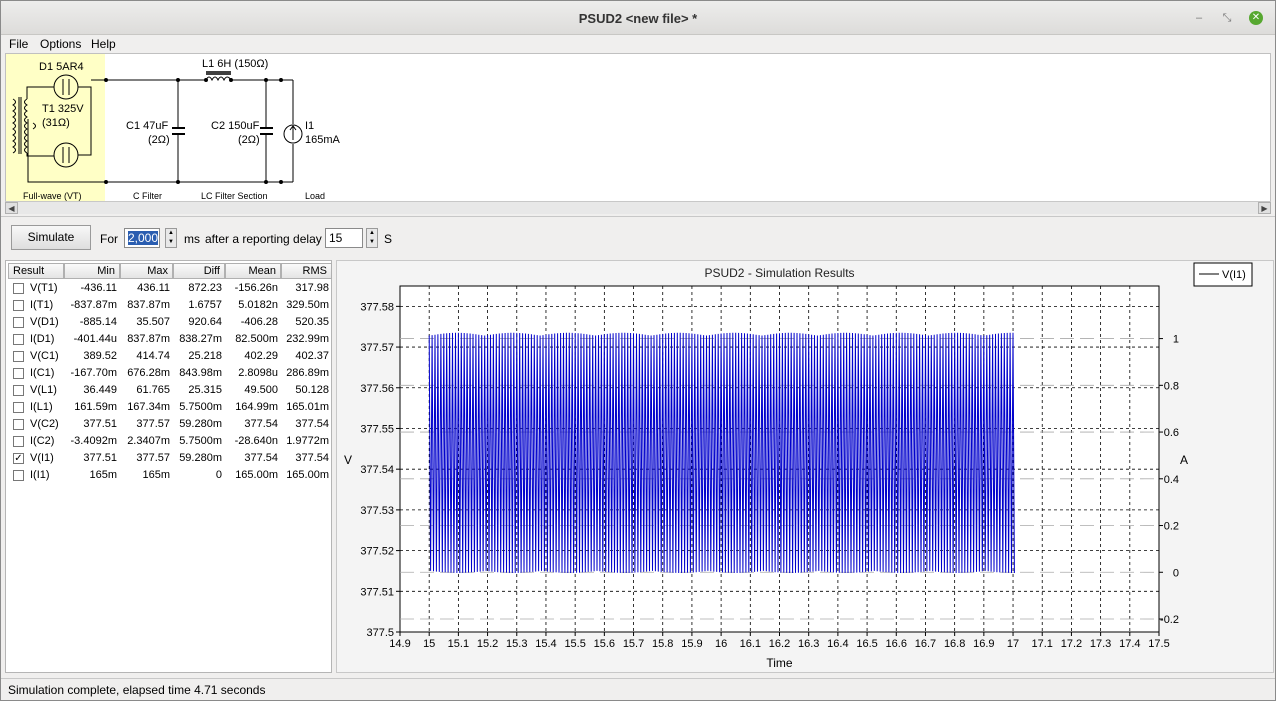 This screenshot has height=701, width=1276. I want to click on table-row: ✓ V(I1) 377.51 377.57 59.280m 377.54 377.54, so click(170, 458).